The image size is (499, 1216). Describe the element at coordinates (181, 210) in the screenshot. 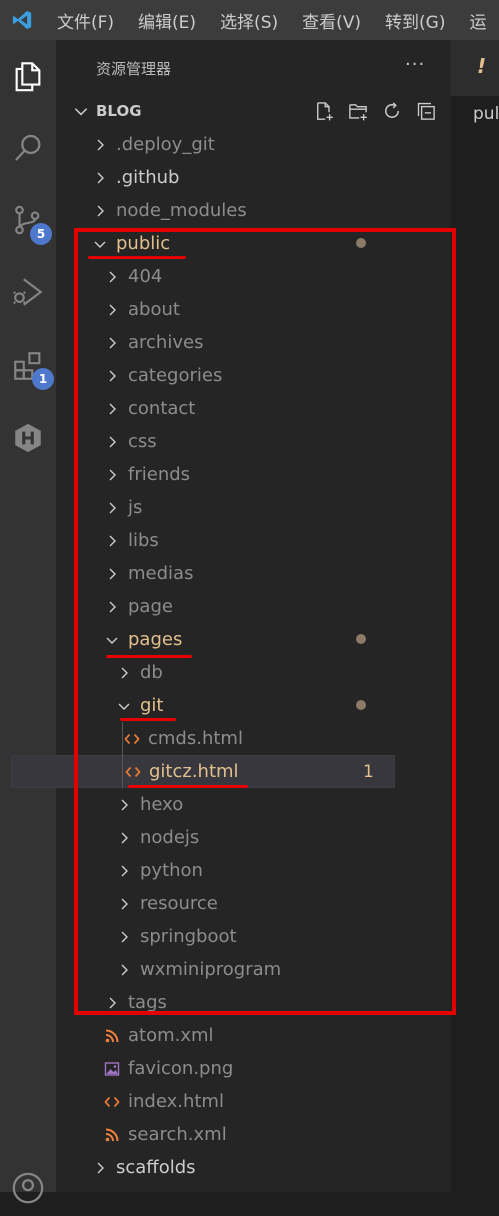

I see `tree-item-label: node_modules` at that location.